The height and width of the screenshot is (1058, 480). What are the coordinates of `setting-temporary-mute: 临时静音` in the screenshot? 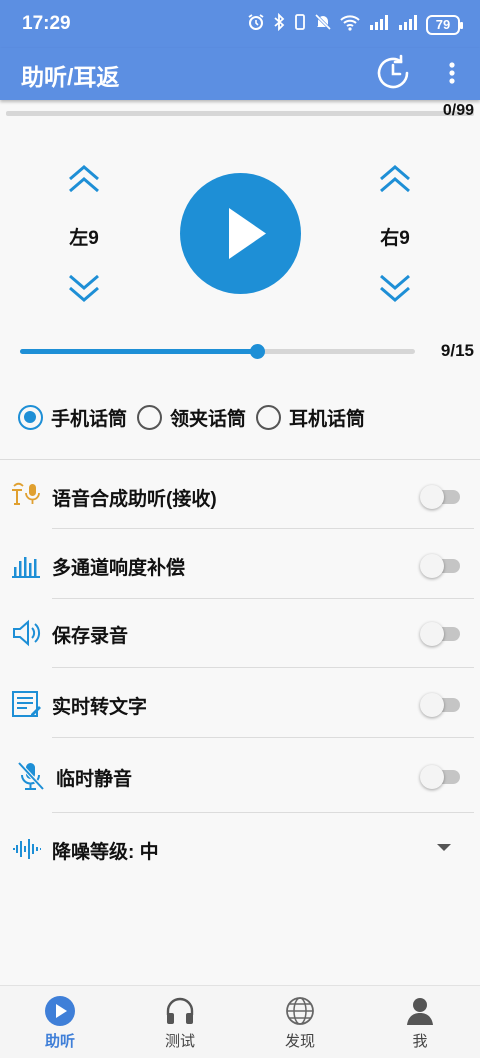 It's located at (240, 775).